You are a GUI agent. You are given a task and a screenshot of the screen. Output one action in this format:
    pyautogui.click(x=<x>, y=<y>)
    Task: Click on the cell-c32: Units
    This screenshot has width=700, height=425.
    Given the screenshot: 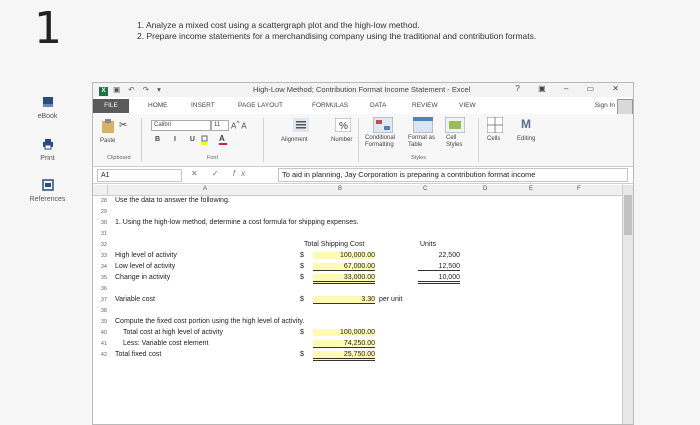 What is the action you would take?
    pyautogui.click(x=428, y=244)
    